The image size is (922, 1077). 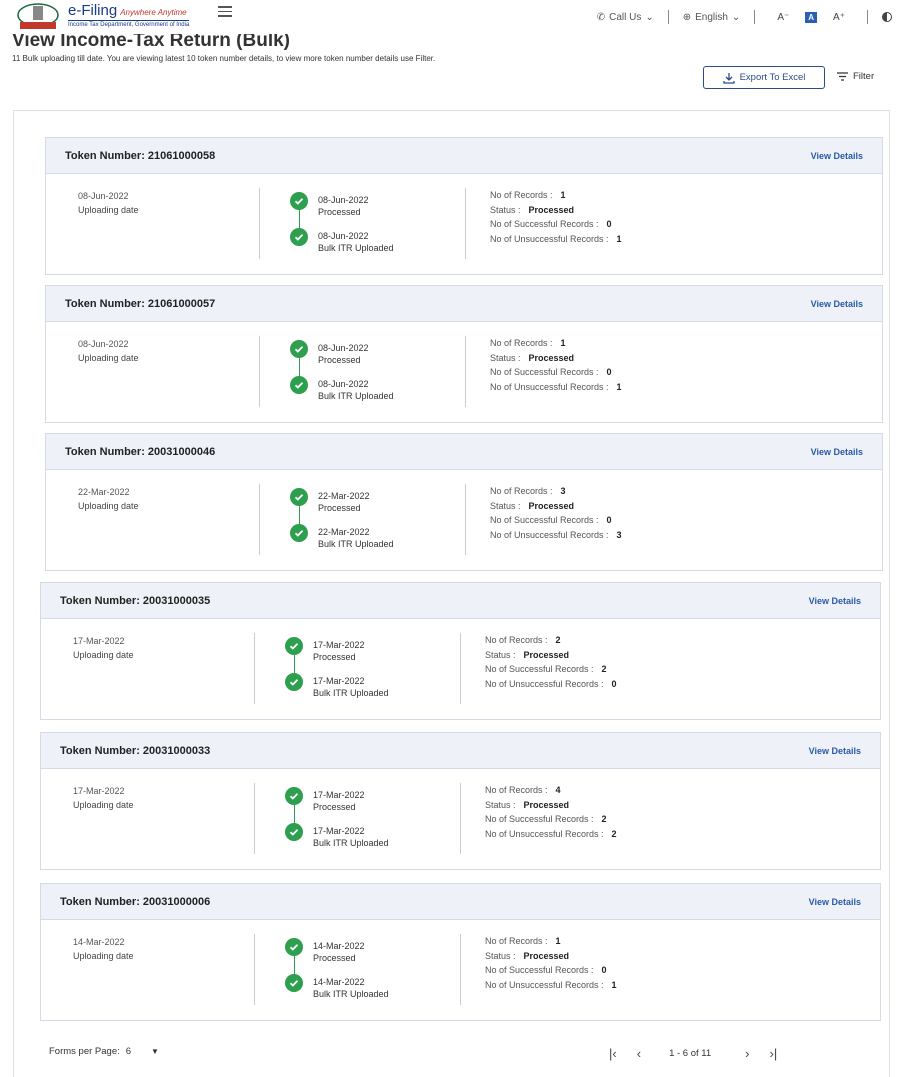 What do you see at coordinates (887, 17) in the screenshot?
I see `contrast-toggle-icon` at bounding box center [887, 17].